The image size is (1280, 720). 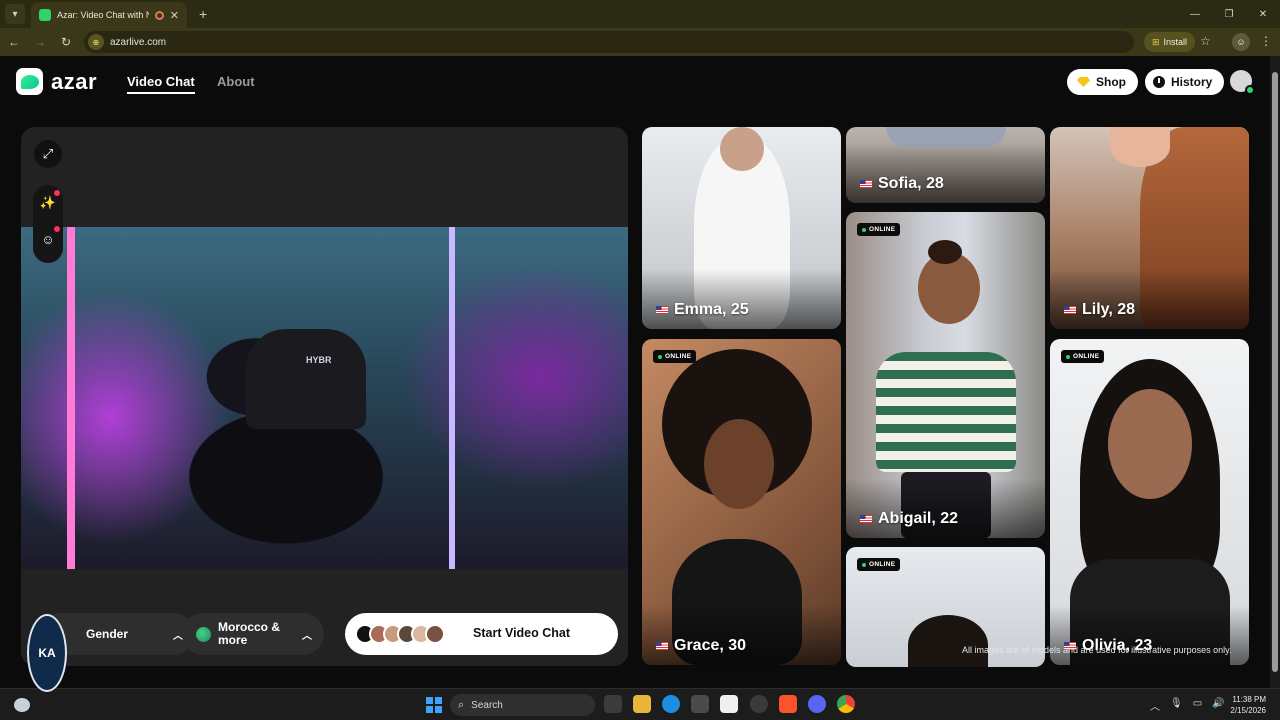 I want to click on browser-tab: Azar: Video Chat with New ✕, so click(x=109, y=15).